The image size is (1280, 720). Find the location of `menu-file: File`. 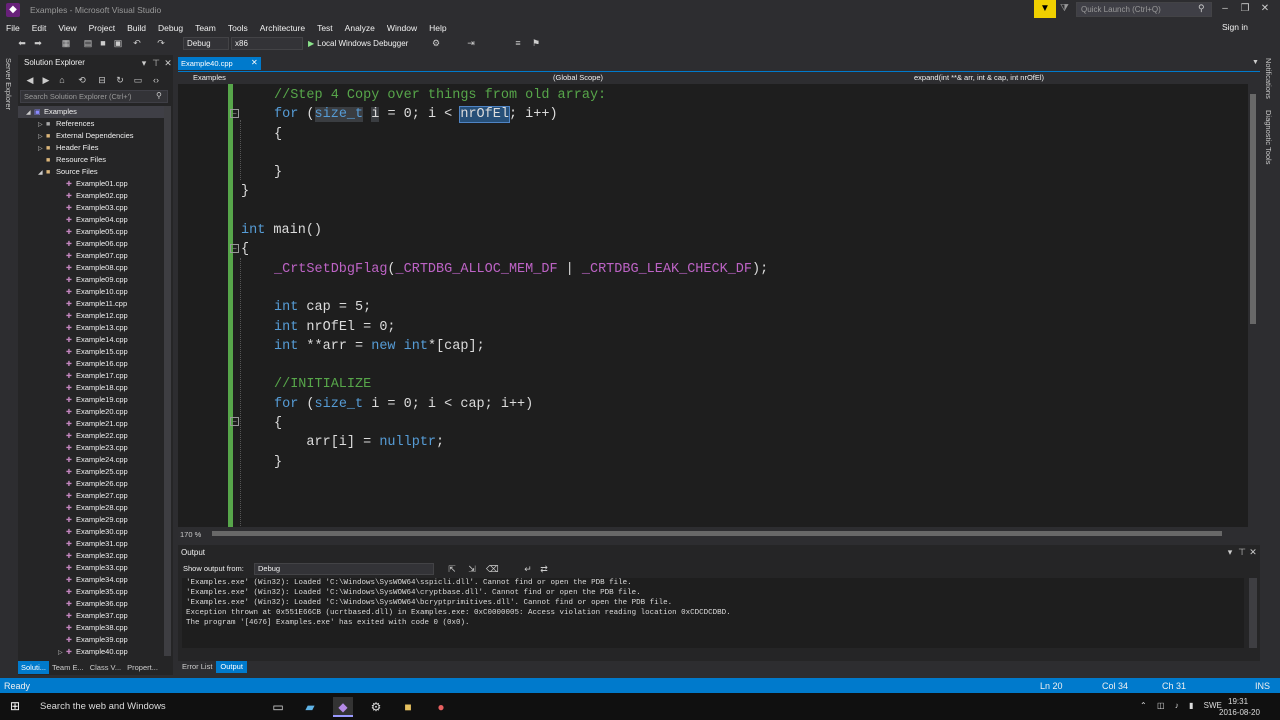

menu-file: File is located at coordinates (13, 28).